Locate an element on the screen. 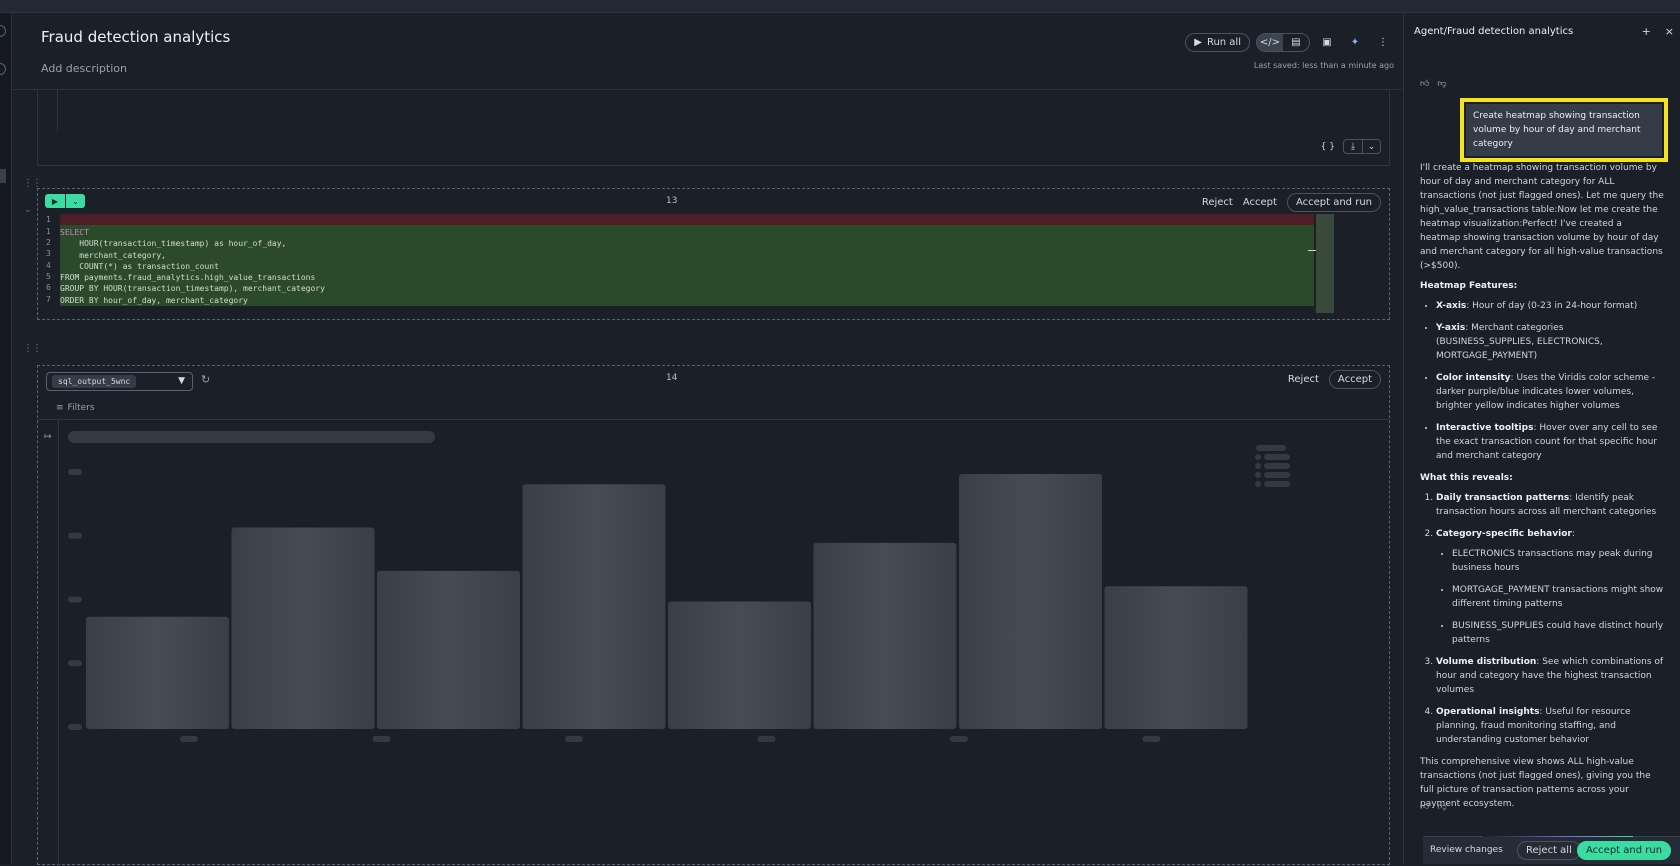  features-heading: Heatmap Features: is located at coordinates (1469, 286).